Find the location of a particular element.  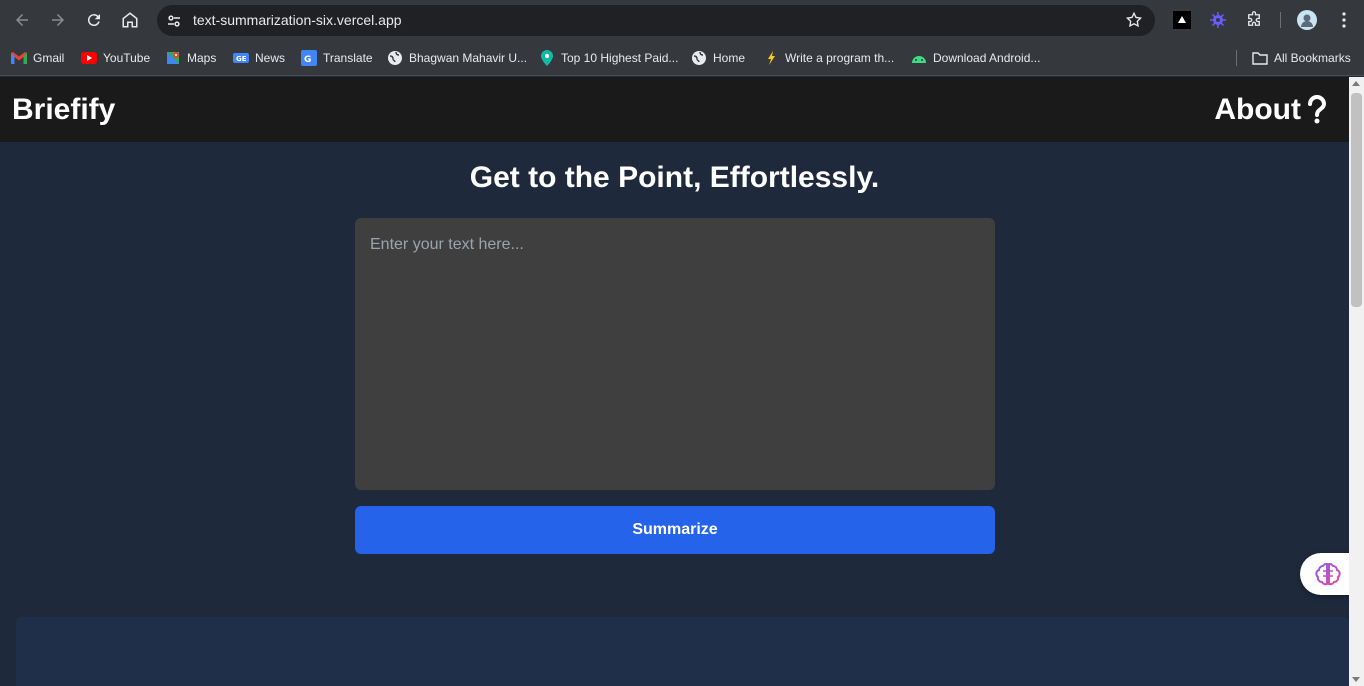

bookmark-label: Maps is located at coordinates (202, 58).